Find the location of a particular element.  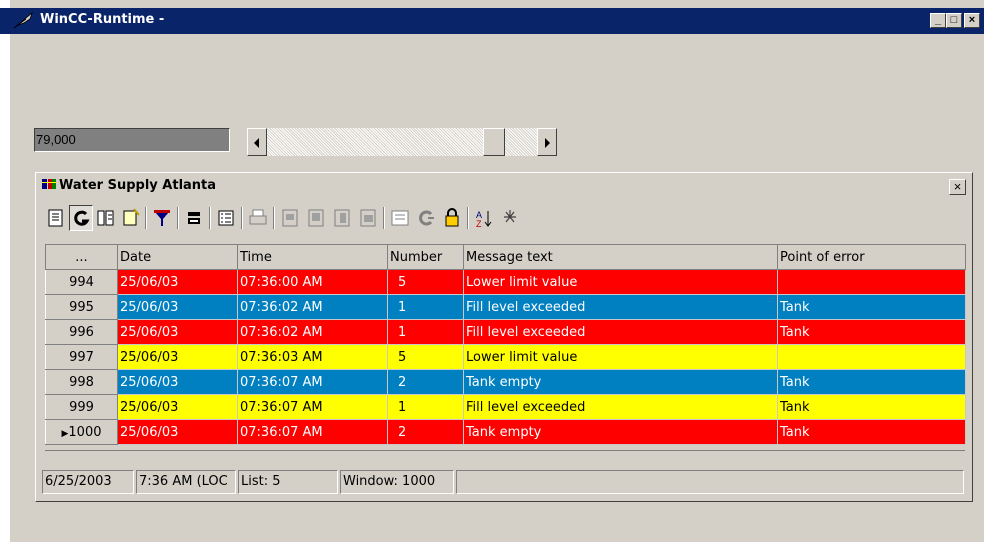

title-bar: WinCC-Runtime - _ □ × is located at coordinates (492, 21).